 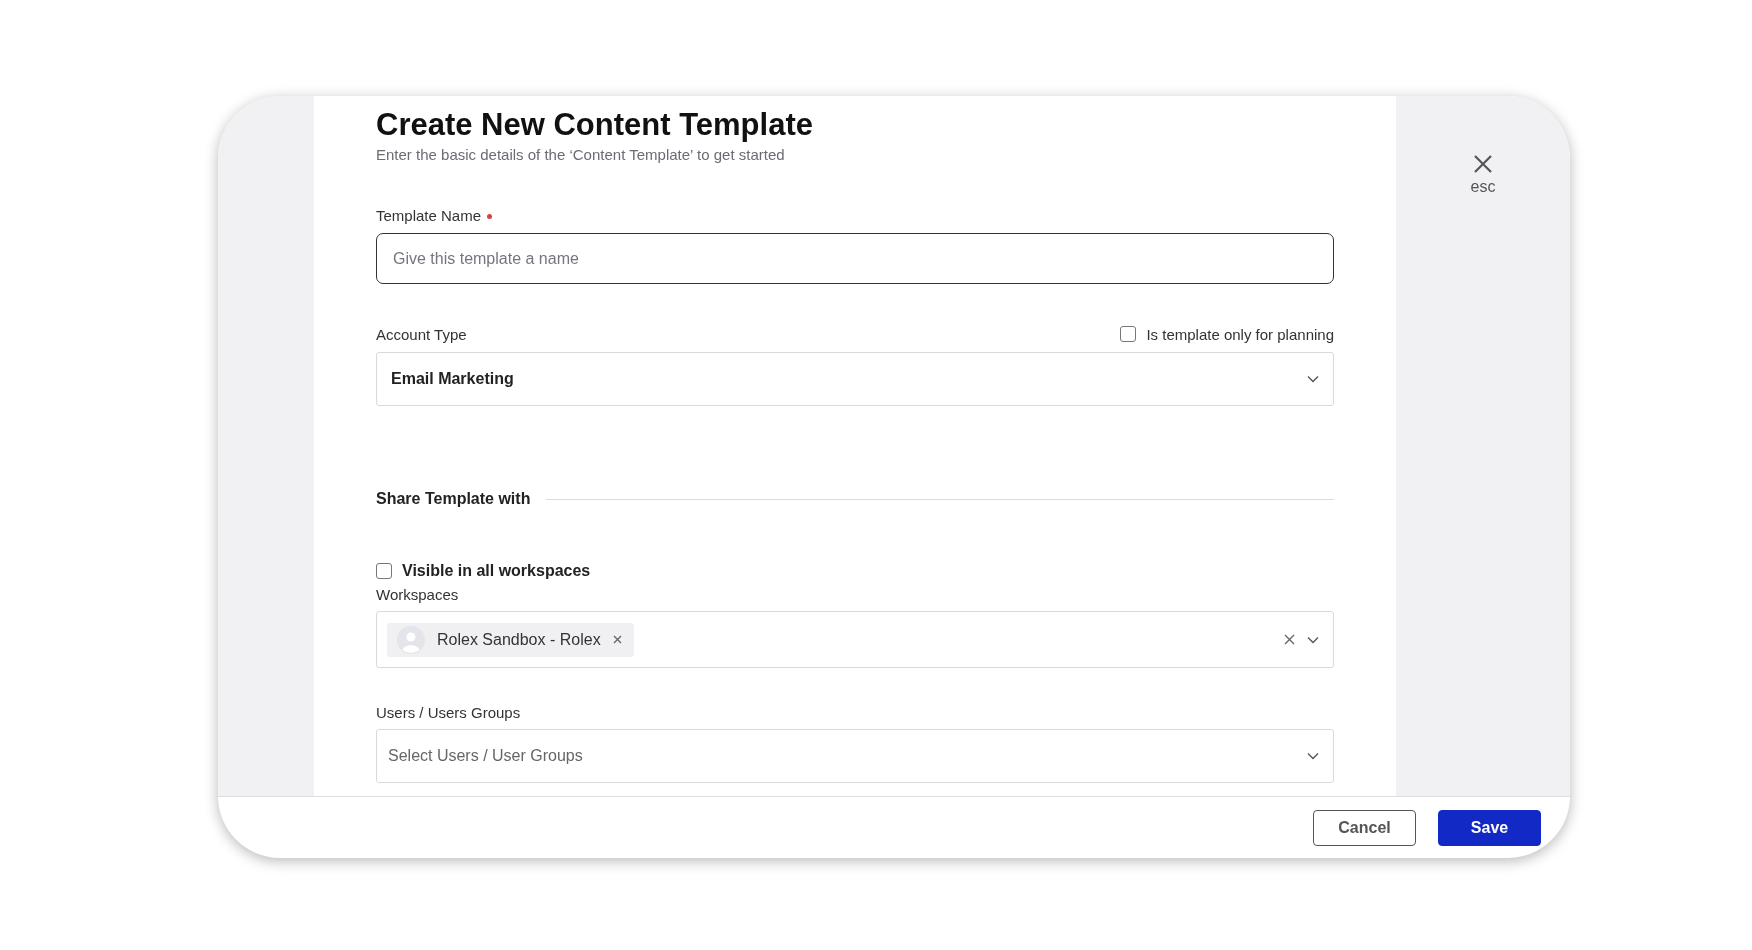 I want to click on field-label: Users / Users Groups, so click(x=449, y=712).